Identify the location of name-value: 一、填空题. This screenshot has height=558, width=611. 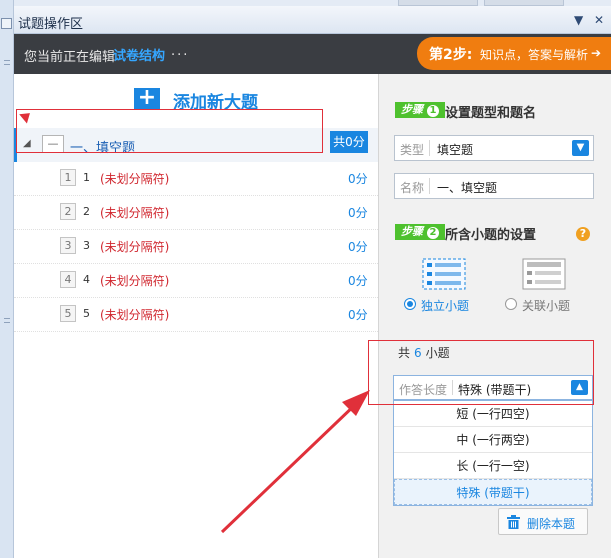
(467, 188).